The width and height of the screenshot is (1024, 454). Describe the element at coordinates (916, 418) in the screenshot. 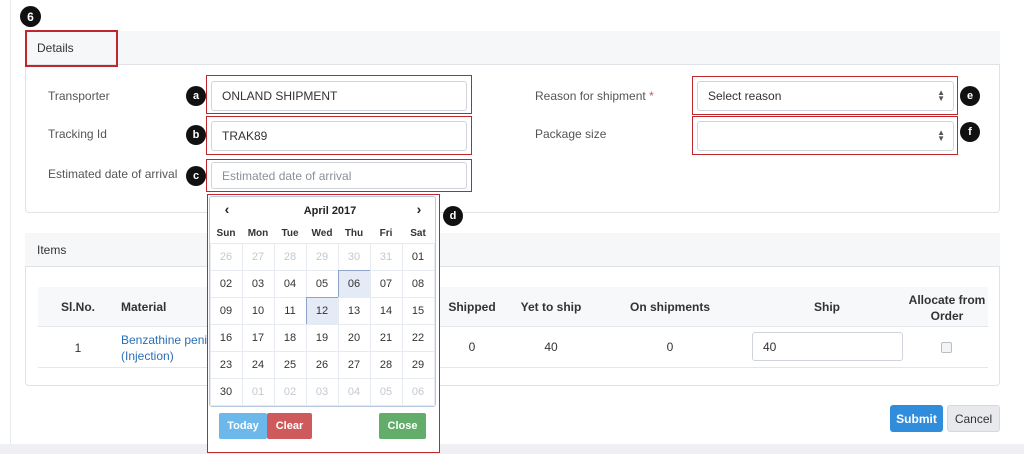

I see `submit-button: Submit` at that location.